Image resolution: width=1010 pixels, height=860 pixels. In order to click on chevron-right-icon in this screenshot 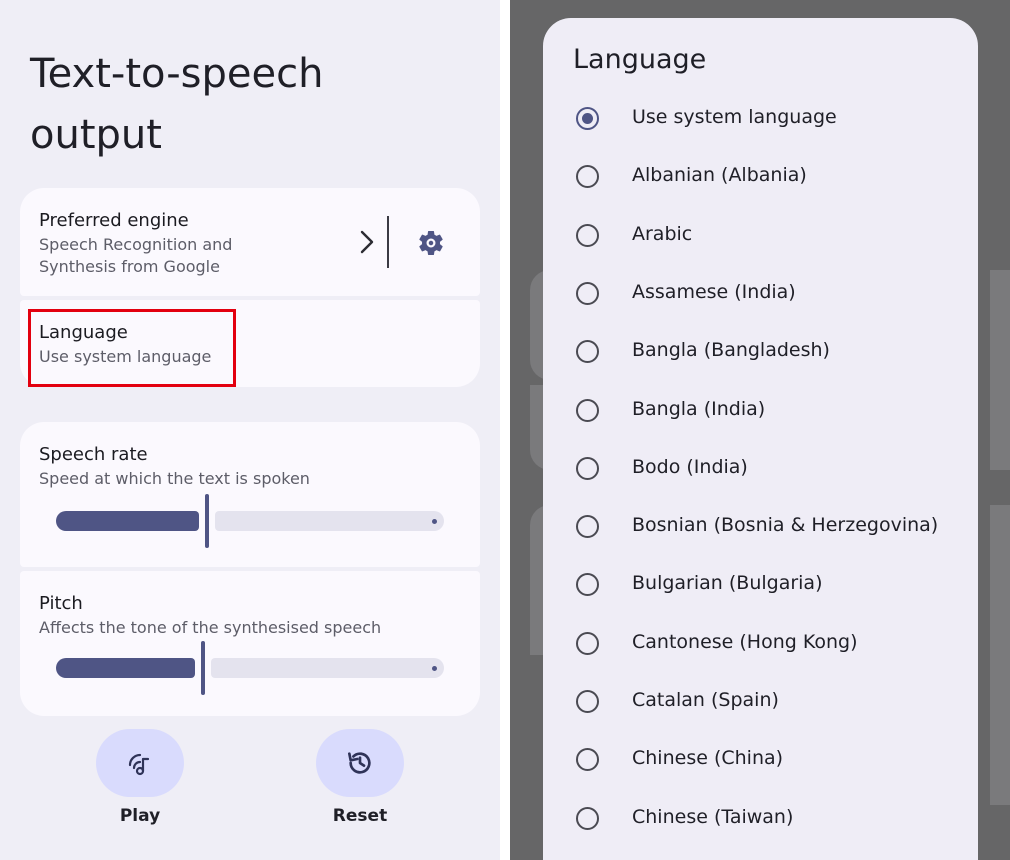, I will do `click(367, 242)`.